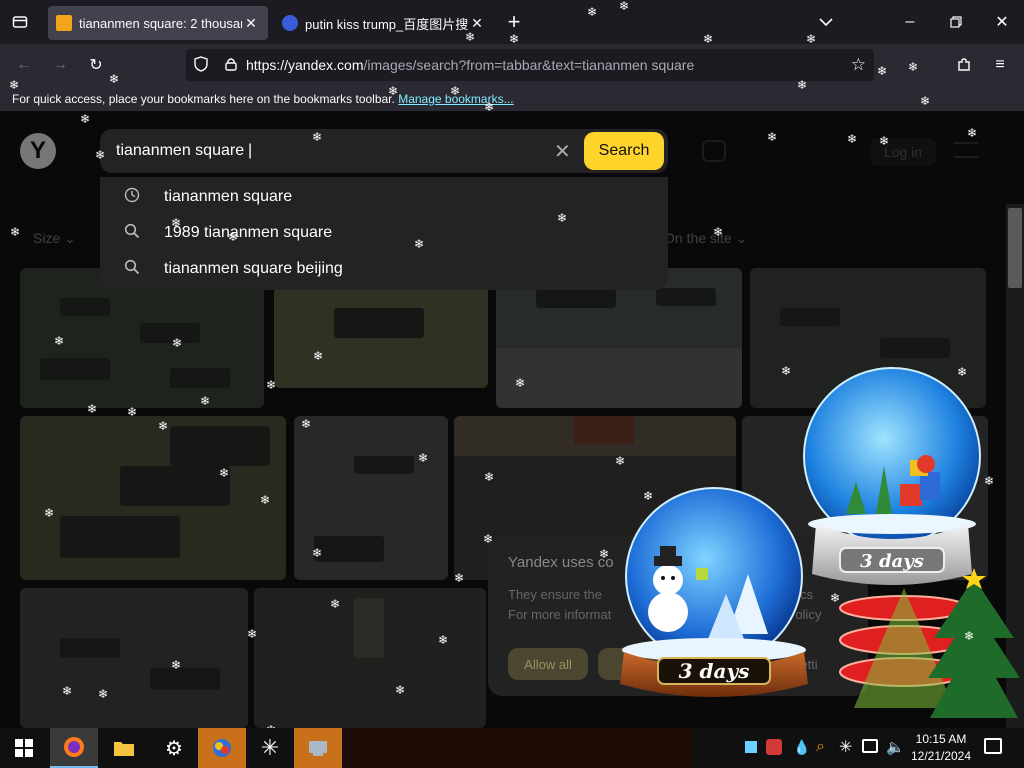 Image resolution: width=1024 pixels, height=768 pixels. Describe the element at coordinates (201, 65) in the screenshot. I see `shield-icon` at that location.